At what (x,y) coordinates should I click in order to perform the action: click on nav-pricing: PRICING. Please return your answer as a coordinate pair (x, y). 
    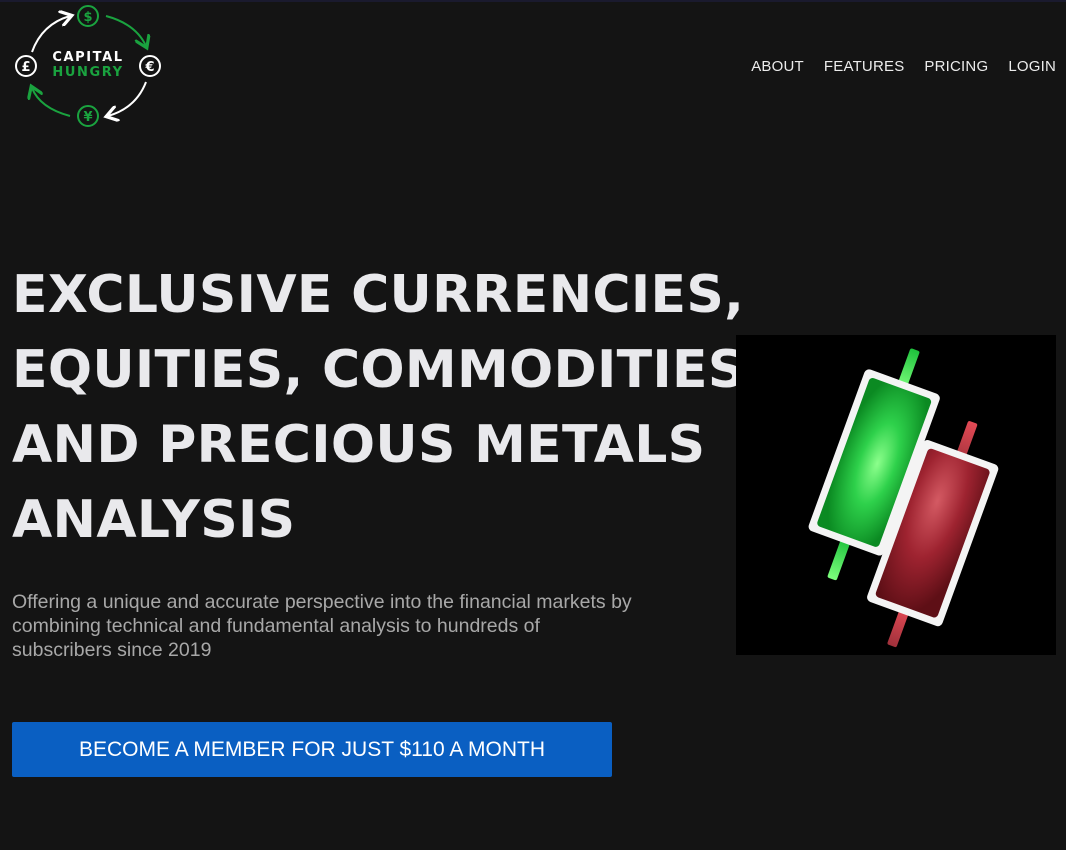
    Looking at the image, I should click on (956, 66).